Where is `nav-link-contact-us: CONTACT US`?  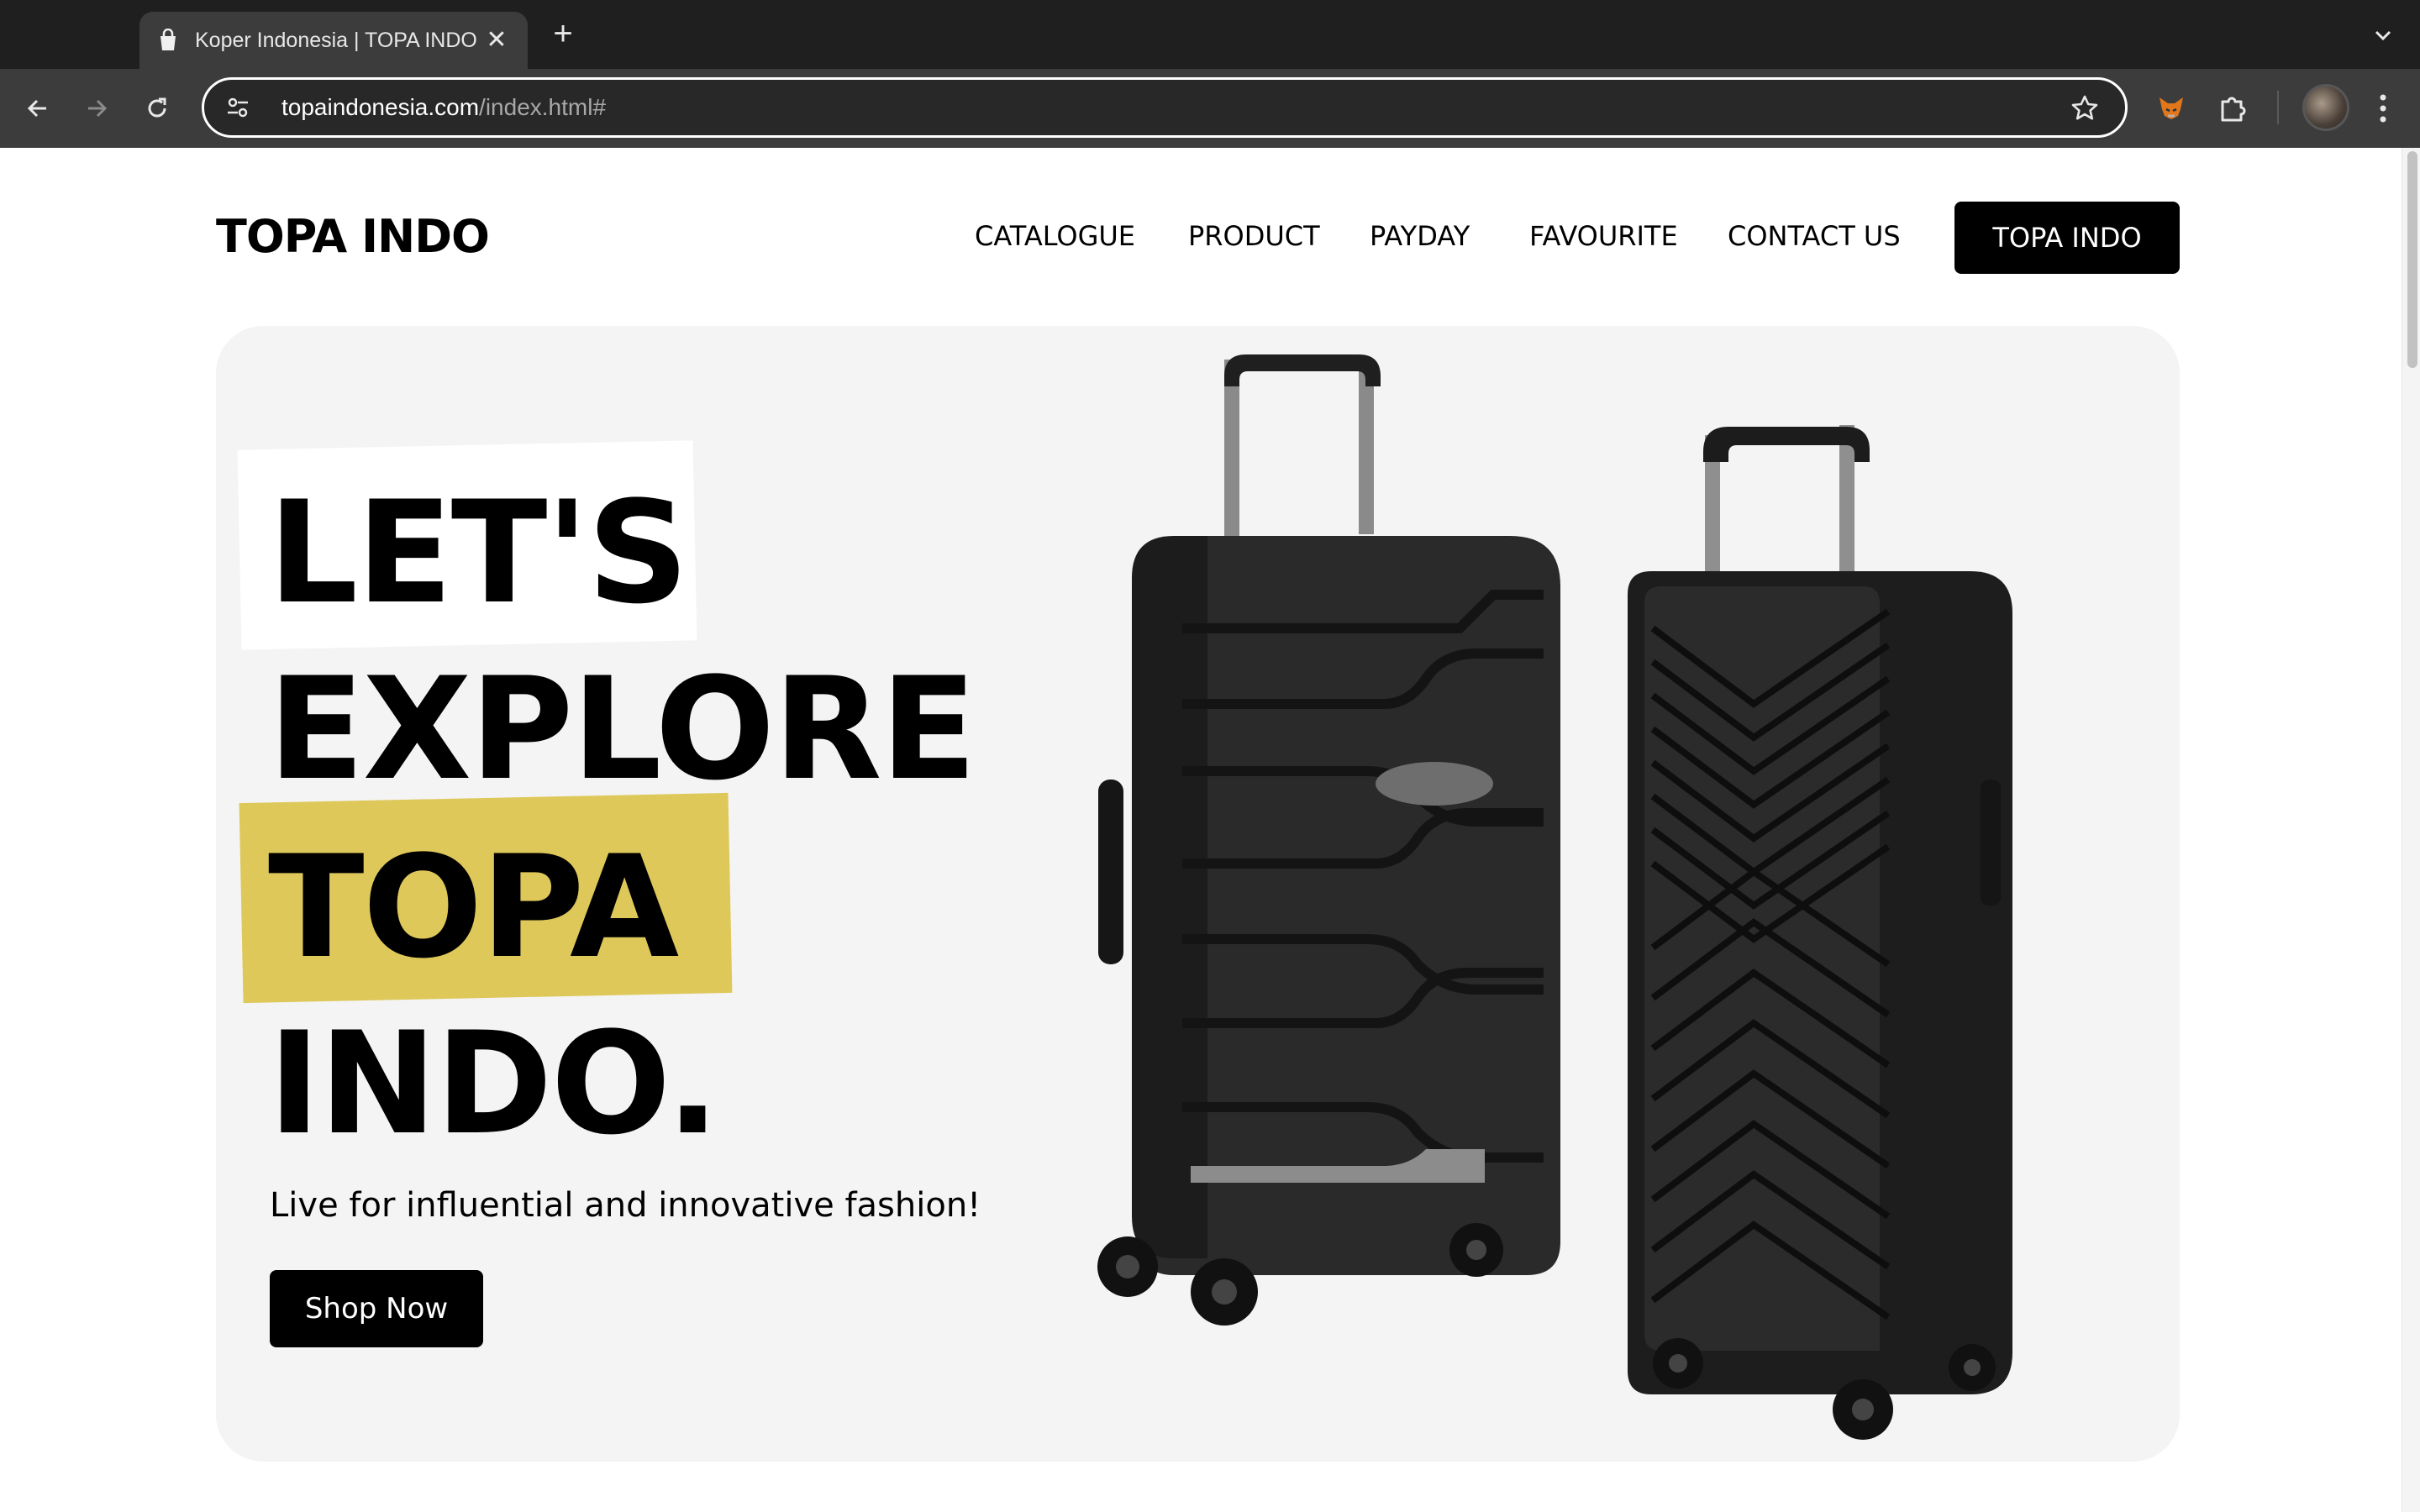 nav-link-contact-us: CONTACT US is located at coordinates (1814, 236).